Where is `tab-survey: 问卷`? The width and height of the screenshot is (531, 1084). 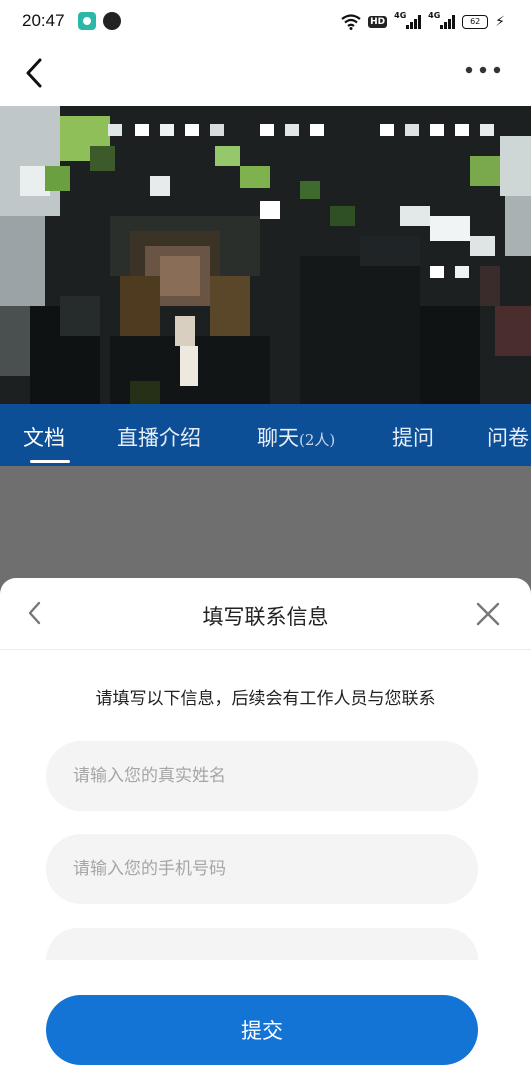 tab-survey: 问卷 is located at coordinates (508, 437).